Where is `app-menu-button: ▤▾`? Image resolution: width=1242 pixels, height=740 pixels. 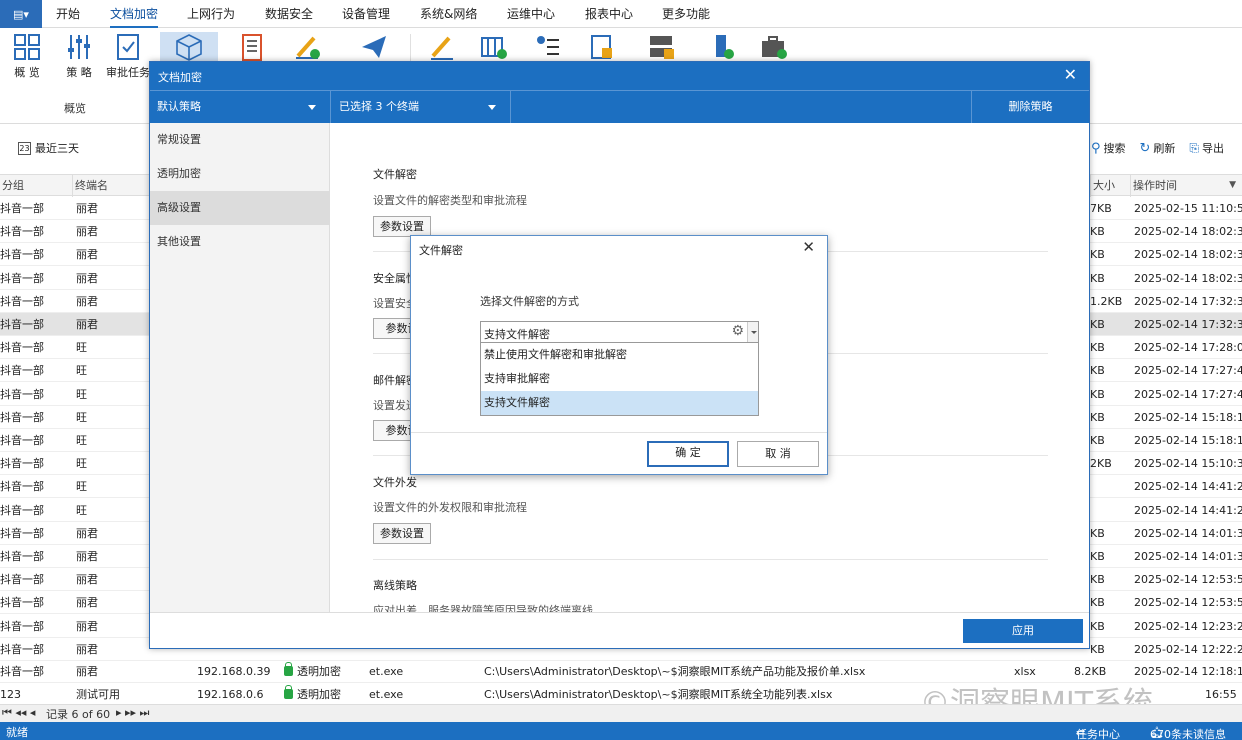 app-menu-button: ▤▾ is located at coordinates (21, 14).